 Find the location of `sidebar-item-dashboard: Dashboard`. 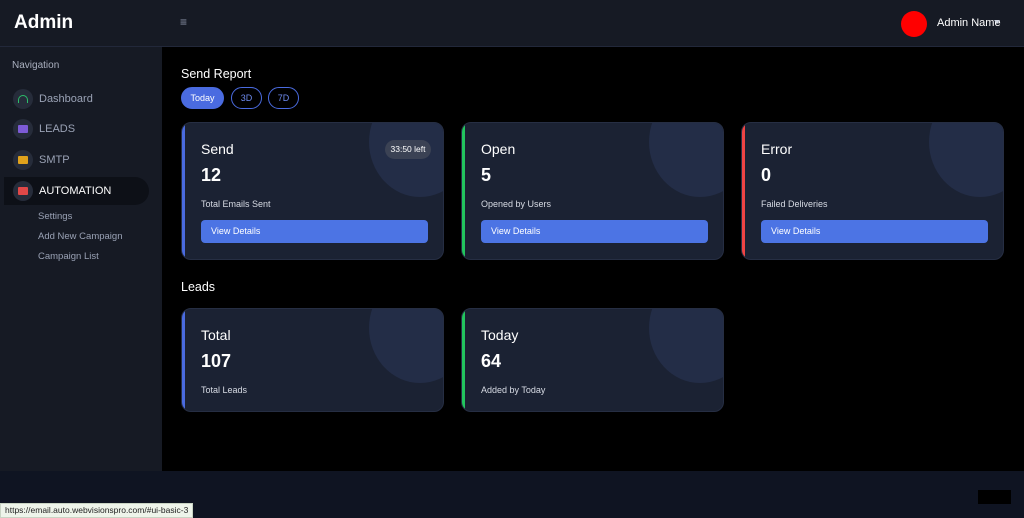

sidebar-item-dashboard: Dashboard is located at coordinates (76, 99).